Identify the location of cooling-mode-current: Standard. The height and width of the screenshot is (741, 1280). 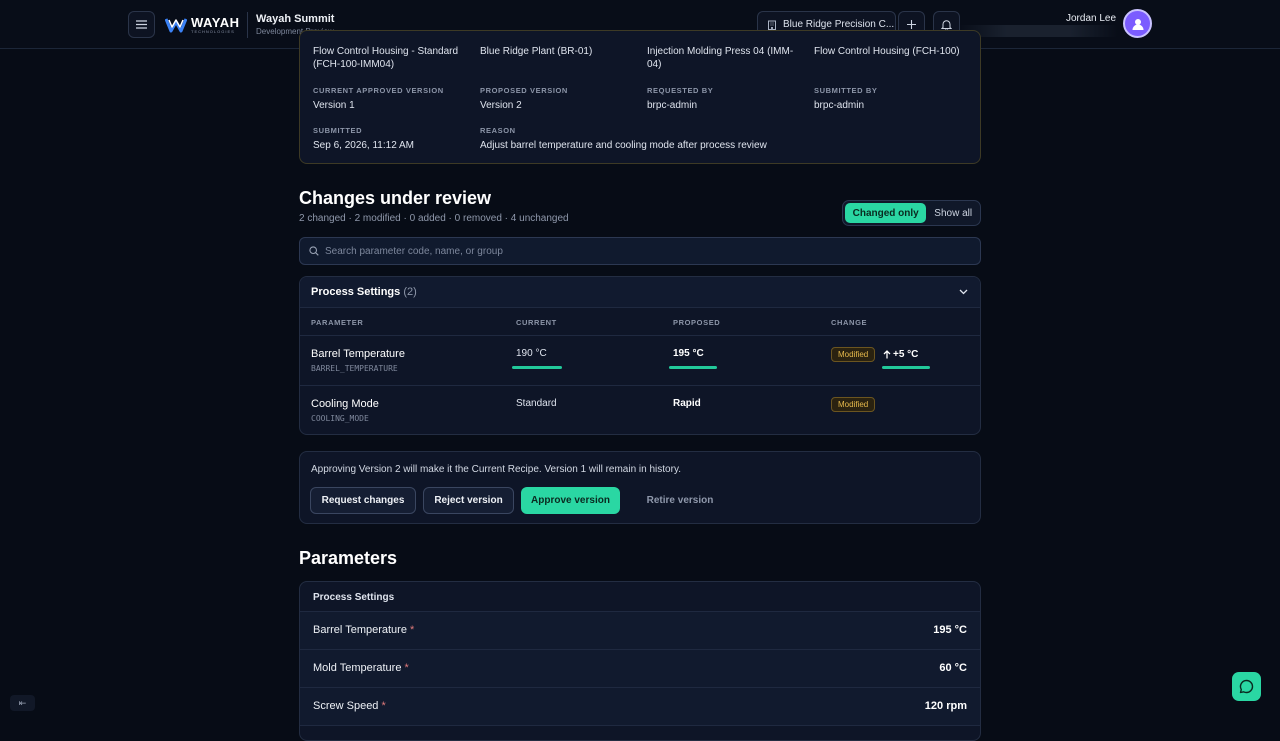
(536, 403).